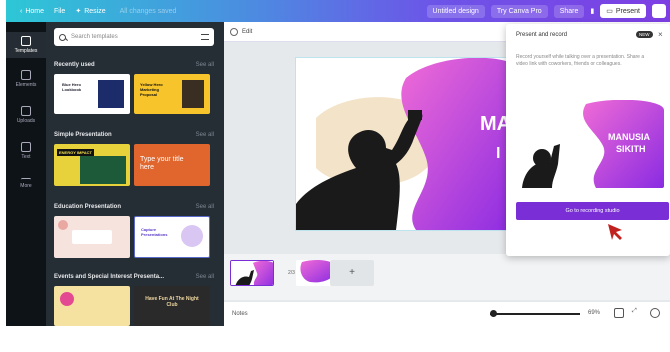 The image size is (670, 352). I want to click on share-button: Share, so click(569, 11).